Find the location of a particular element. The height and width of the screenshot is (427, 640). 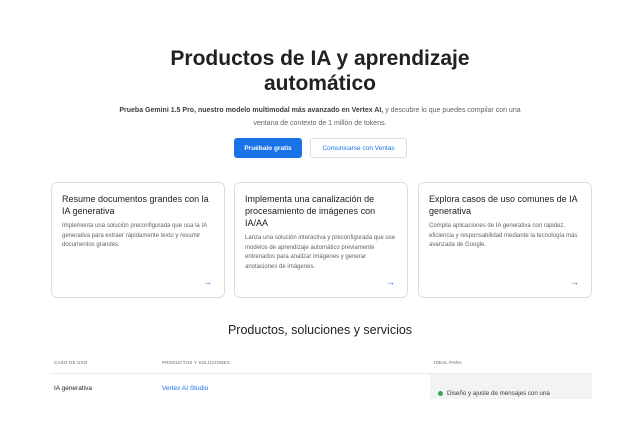

table-cell-use-case: IA generativa is located at coordinates (73, 388).